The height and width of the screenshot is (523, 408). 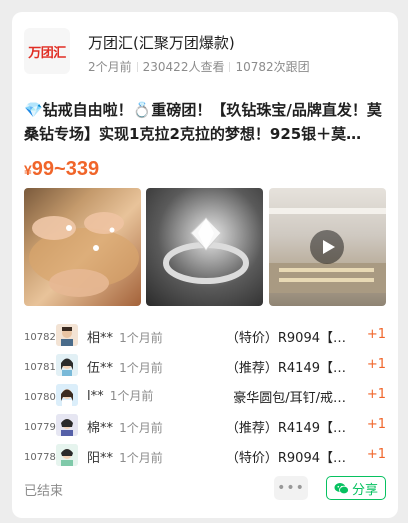 I want to click on more-button: •••, so click(x=291, y=488).